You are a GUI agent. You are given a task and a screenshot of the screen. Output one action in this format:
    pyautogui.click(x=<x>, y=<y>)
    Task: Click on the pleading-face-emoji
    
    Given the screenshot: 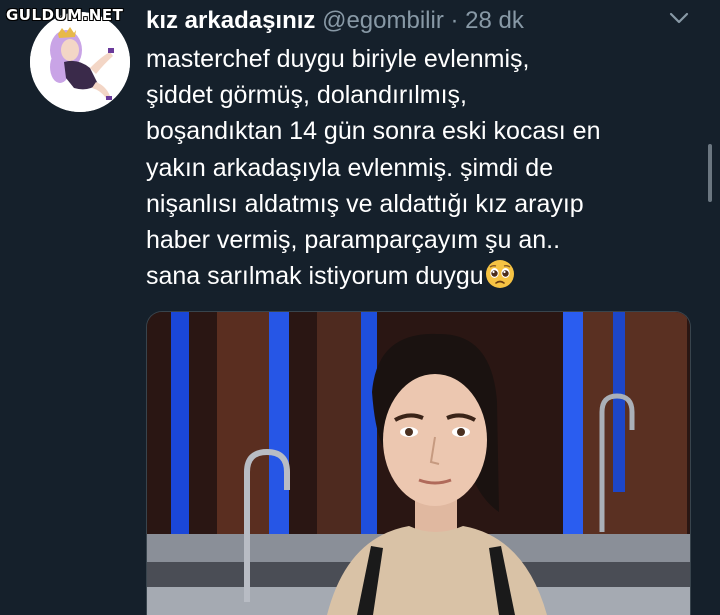 What is the action you would take?
    pyautogui.click(x=500, y=274)
    